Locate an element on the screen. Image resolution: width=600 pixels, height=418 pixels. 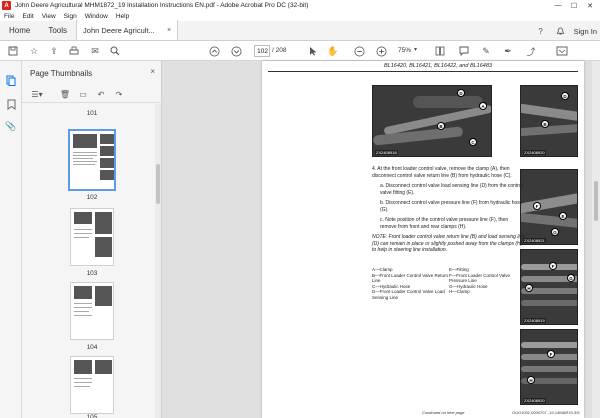
redo-icon: ↷ is located at coordinates (119, 94).